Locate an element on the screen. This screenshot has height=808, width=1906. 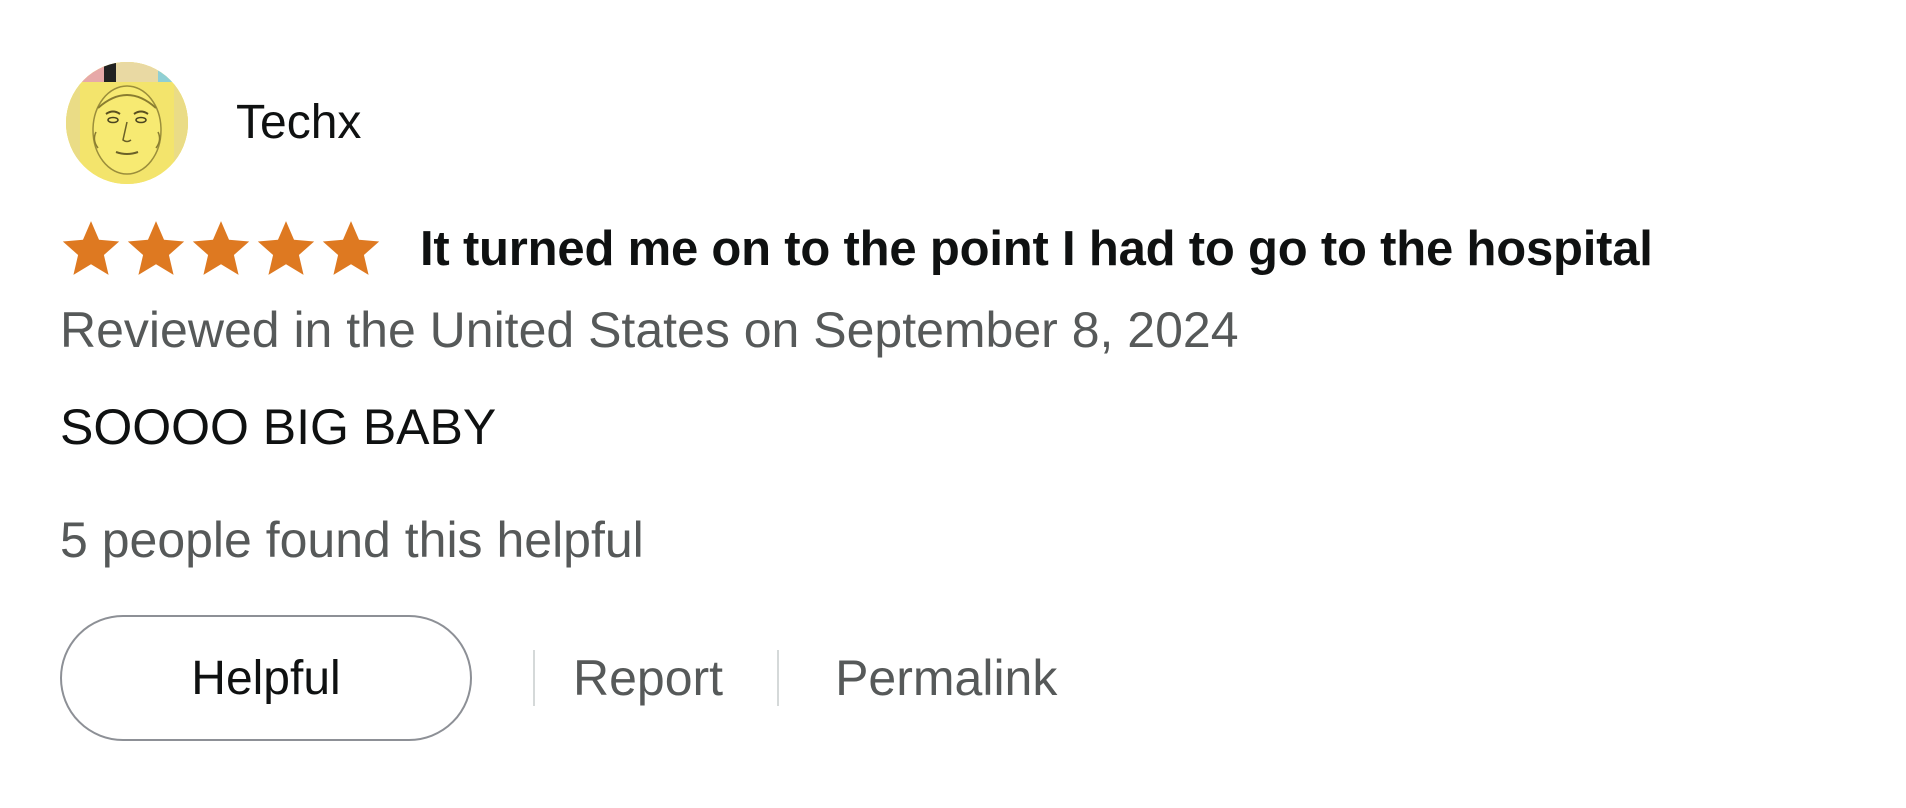
review-actions: Helpful Report Permalink is located at coordinates (558, 678).